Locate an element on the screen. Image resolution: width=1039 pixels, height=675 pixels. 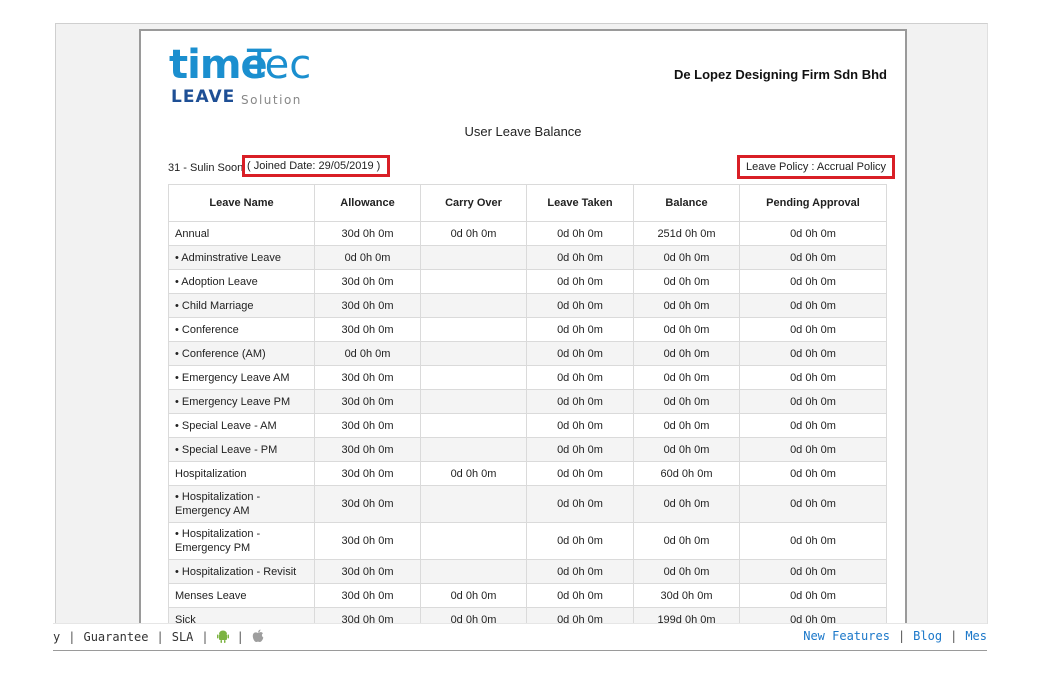
company-name: De Lopez Designing Firm Sdn Bhd is located at coordinates (780, 74).